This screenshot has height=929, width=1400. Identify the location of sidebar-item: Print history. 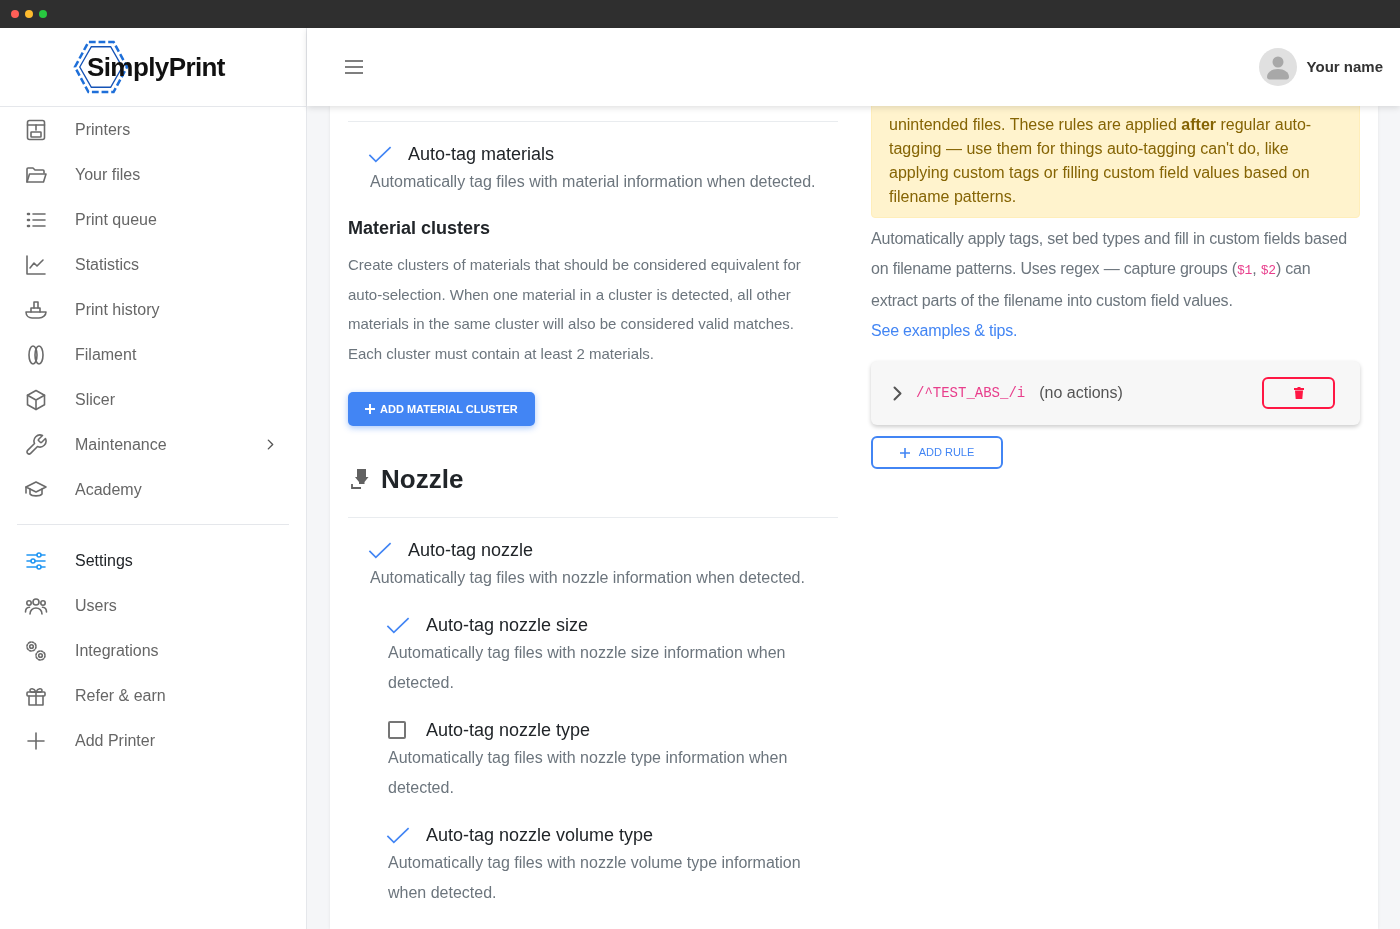
(153, 309).